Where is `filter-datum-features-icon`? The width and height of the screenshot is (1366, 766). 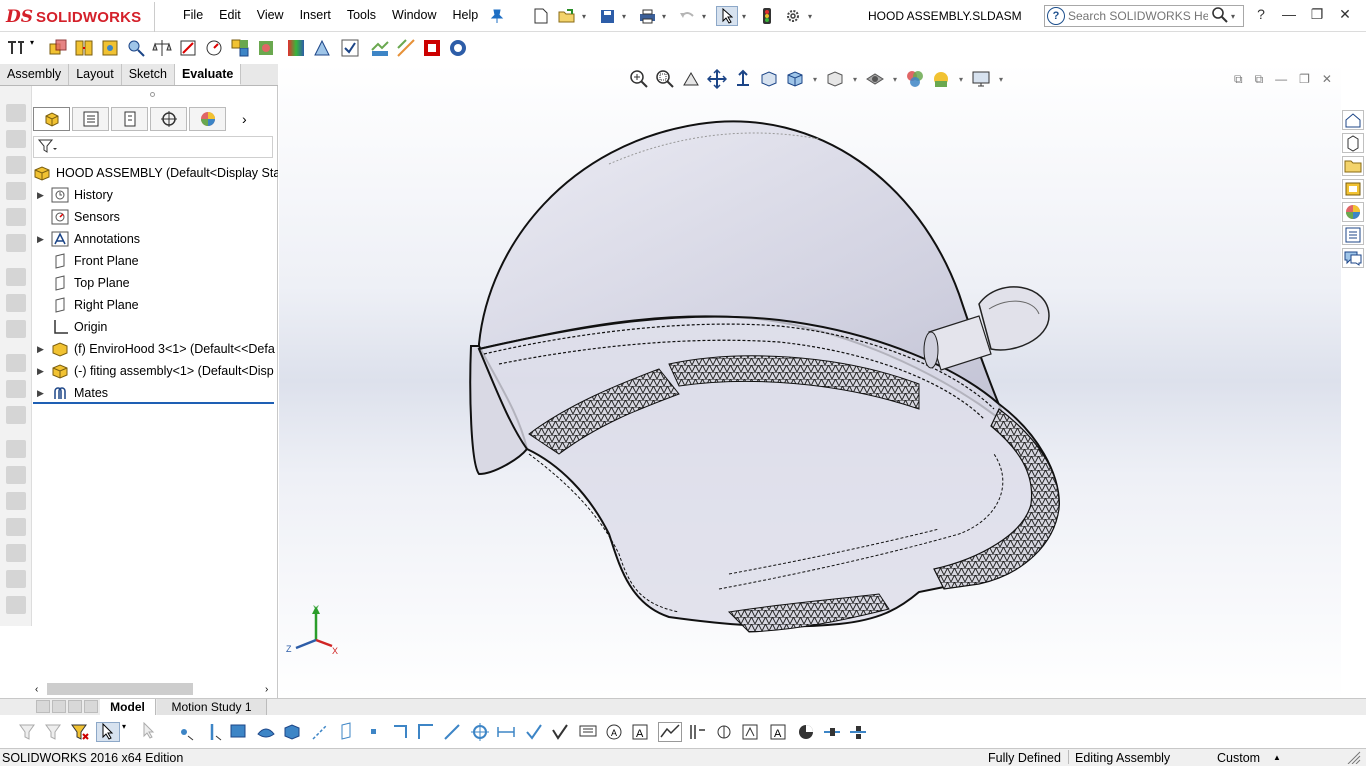
filter-datum-features-icon is located at coordinates (670, 732).